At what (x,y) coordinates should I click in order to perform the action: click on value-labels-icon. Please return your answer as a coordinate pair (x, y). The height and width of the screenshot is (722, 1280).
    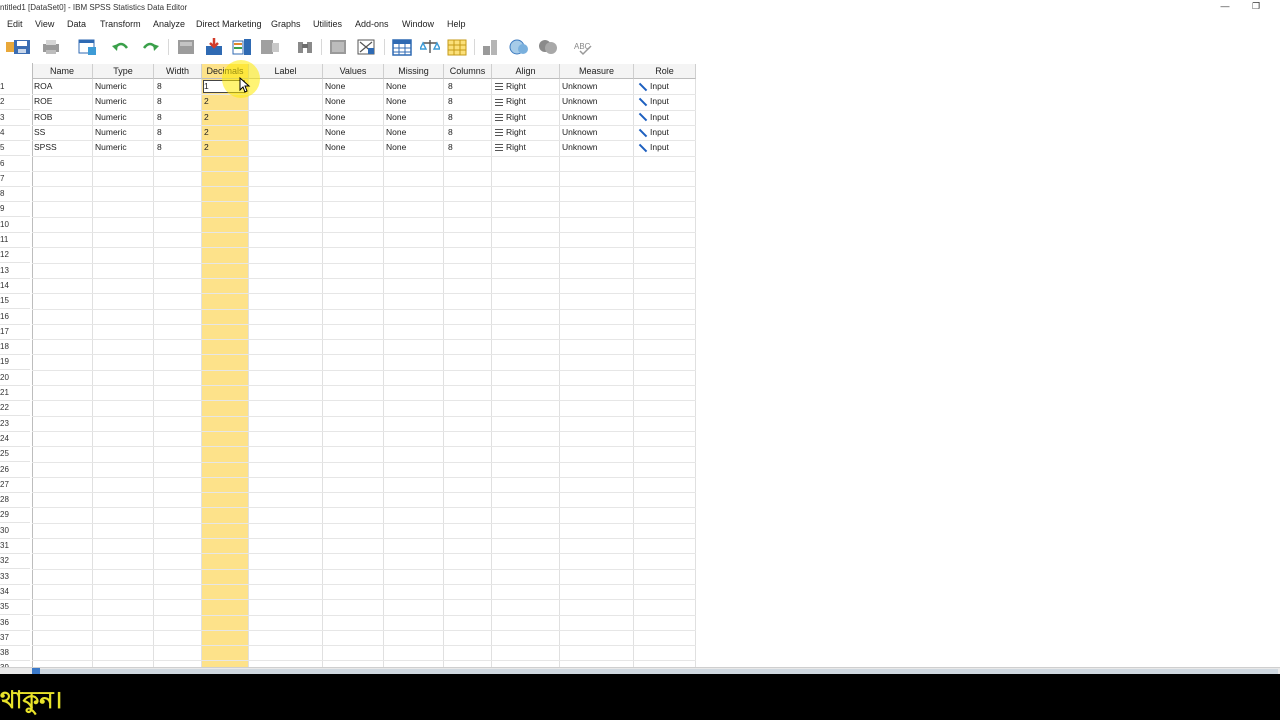
    Looking at the image, I should click on (491, 47).